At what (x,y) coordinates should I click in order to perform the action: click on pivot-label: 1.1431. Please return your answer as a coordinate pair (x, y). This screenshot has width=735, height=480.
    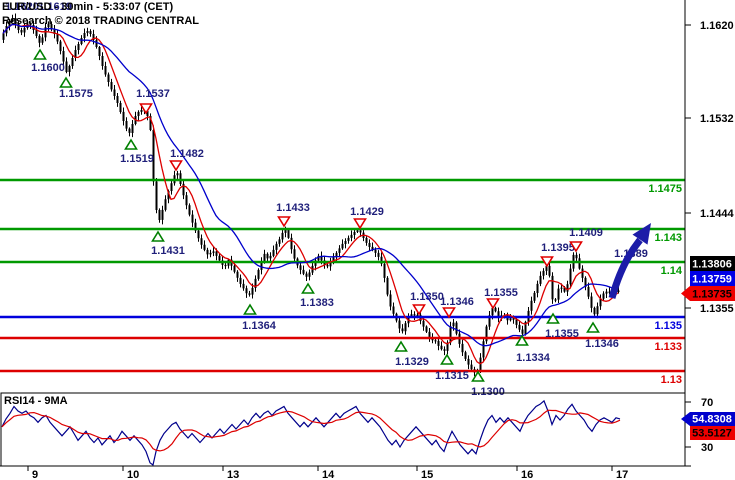
    Looking at the image, I should click on (168, 251).